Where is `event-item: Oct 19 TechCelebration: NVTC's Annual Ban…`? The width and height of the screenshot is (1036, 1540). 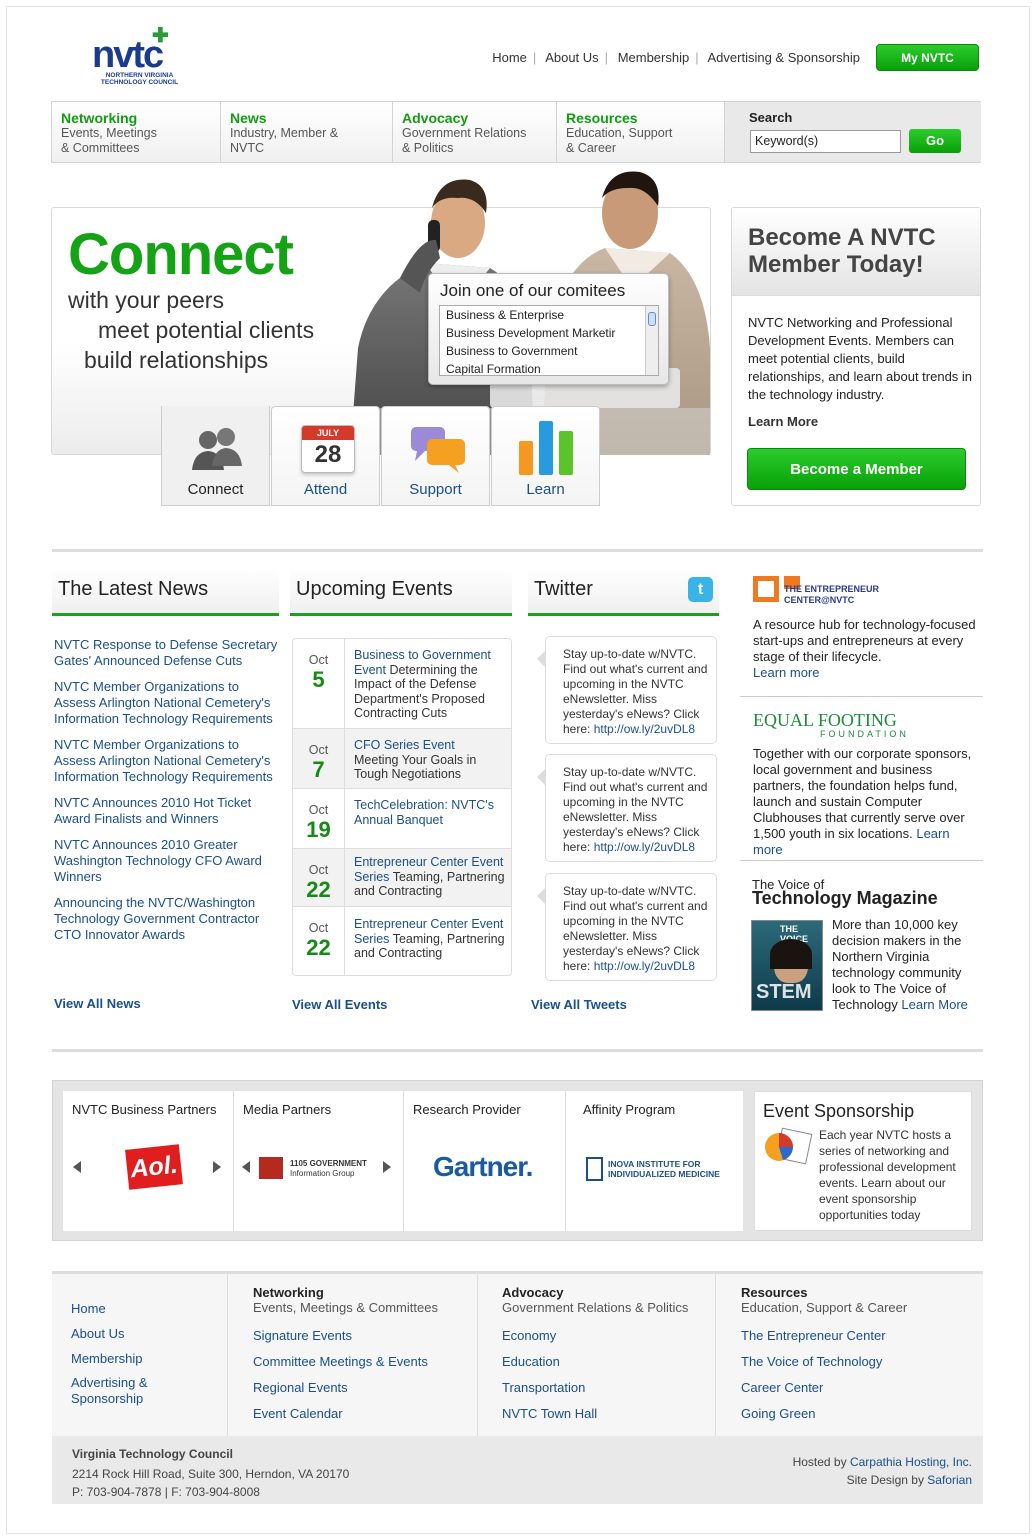 event-item: Oct 19 TechCelebration: NVTC's Annual Ban… is located at coordinates (402, 819).